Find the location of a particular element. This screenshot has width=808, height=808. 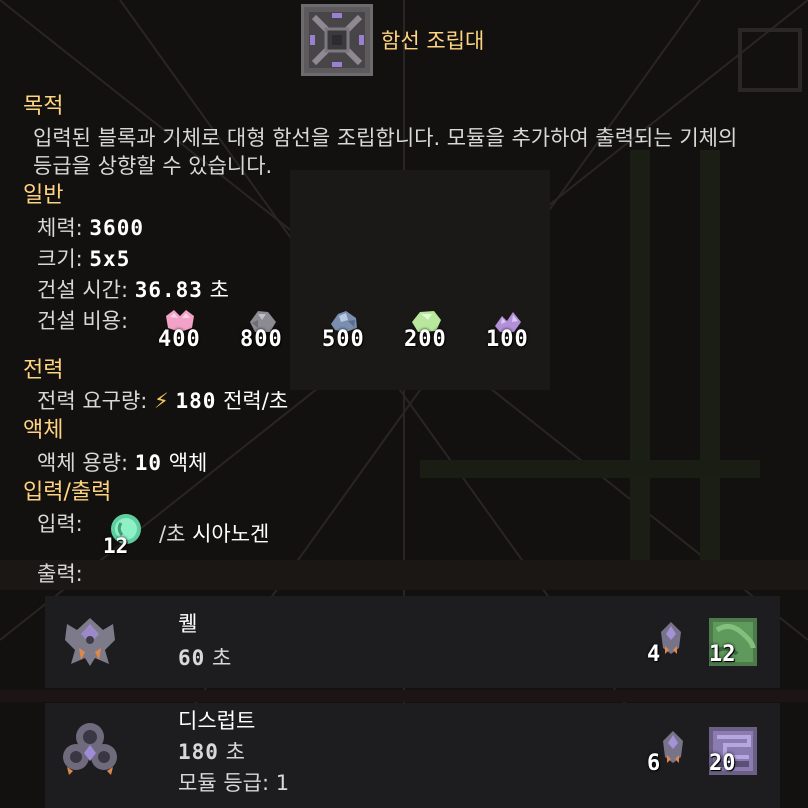

output-module-tier: 모듈 등급: 1 is located at coordinates (234, 783).